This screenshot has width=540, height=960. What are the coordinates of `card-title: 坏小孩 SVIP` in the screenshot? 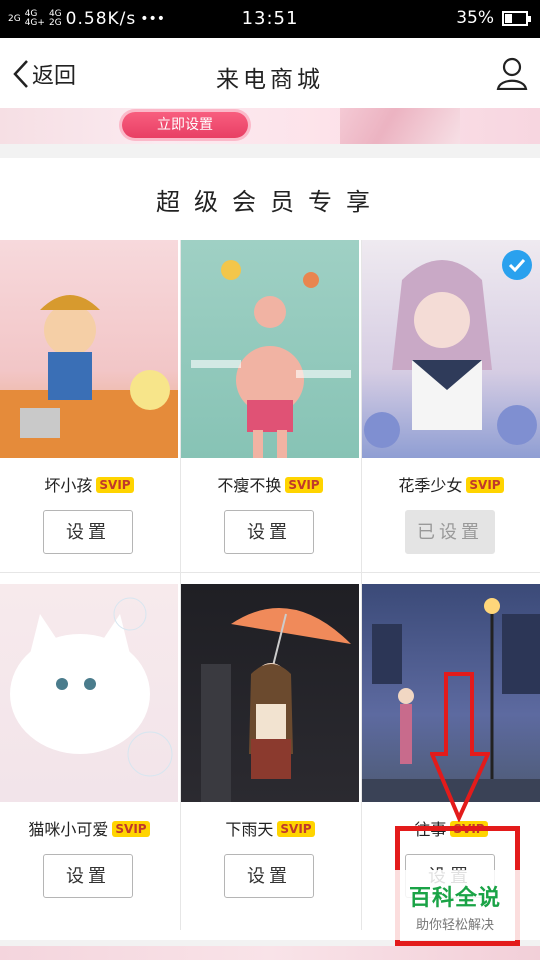 It's located at (89, 484).